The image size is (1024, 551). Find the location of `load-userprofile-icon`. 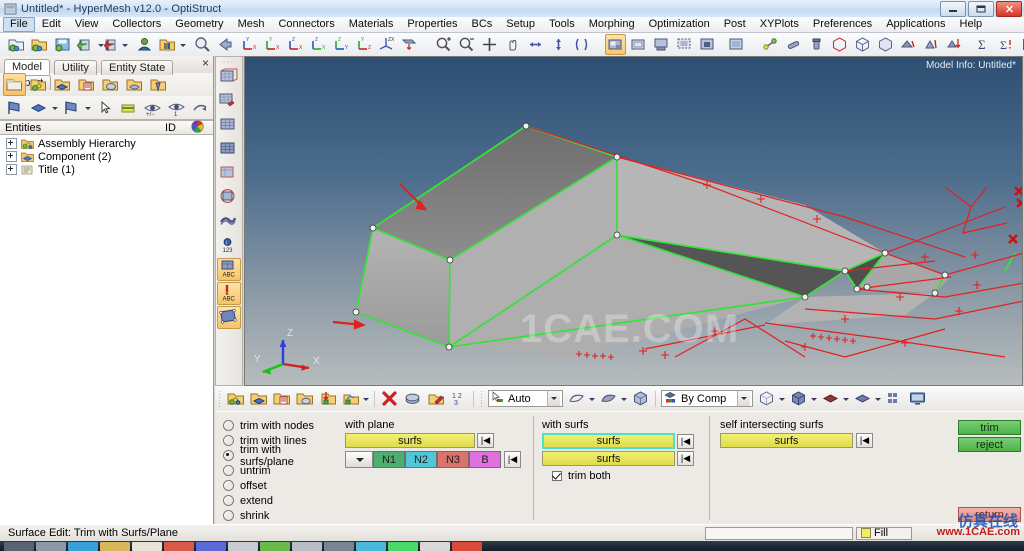

load-userprofile-icon is located at coordinates (167, 44).